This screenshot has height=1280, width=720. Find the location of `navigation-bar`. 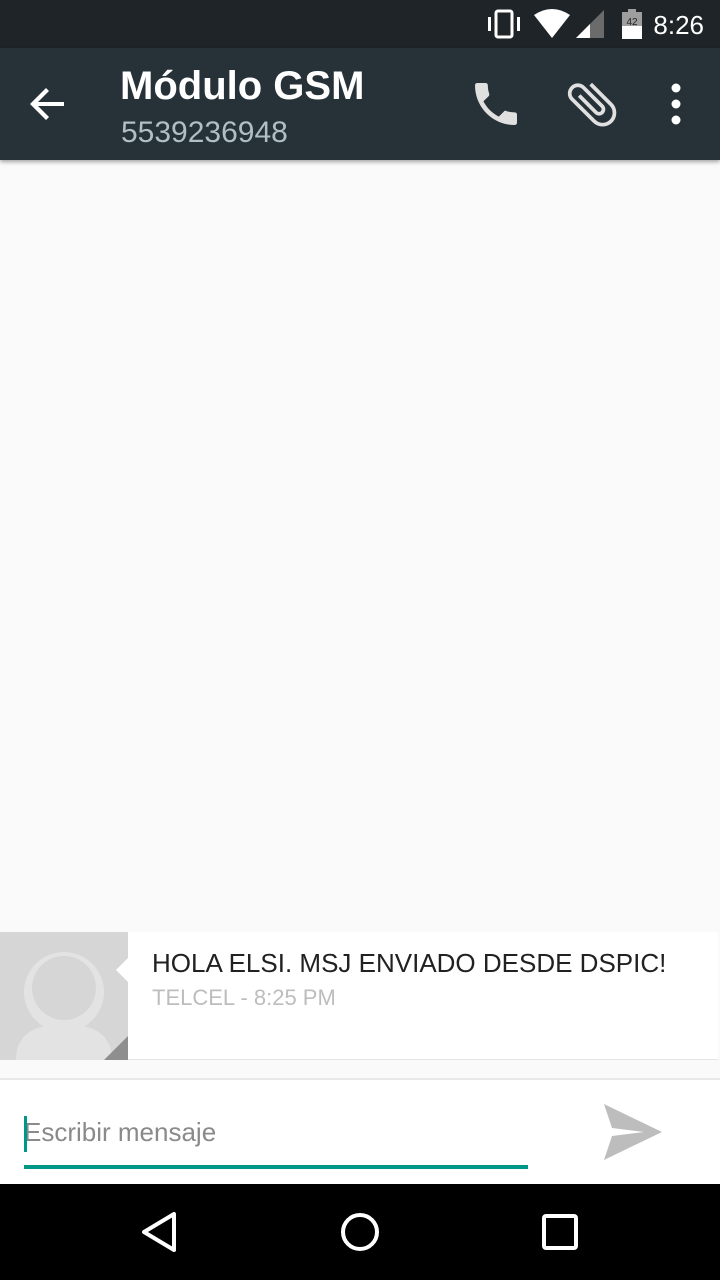

navigation-bar is located at coordinates (360, 1232).